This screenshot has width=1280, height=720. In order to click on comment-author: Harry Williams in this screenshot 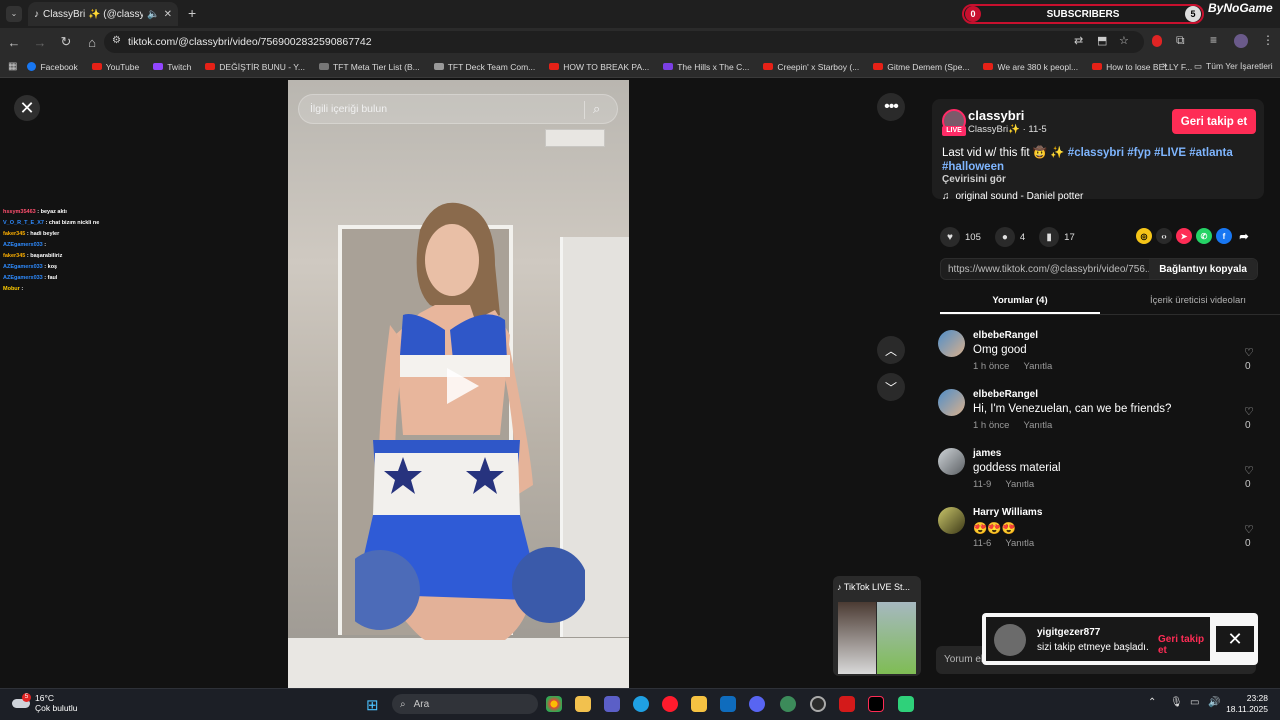, I will do `click(1007, 512)`.